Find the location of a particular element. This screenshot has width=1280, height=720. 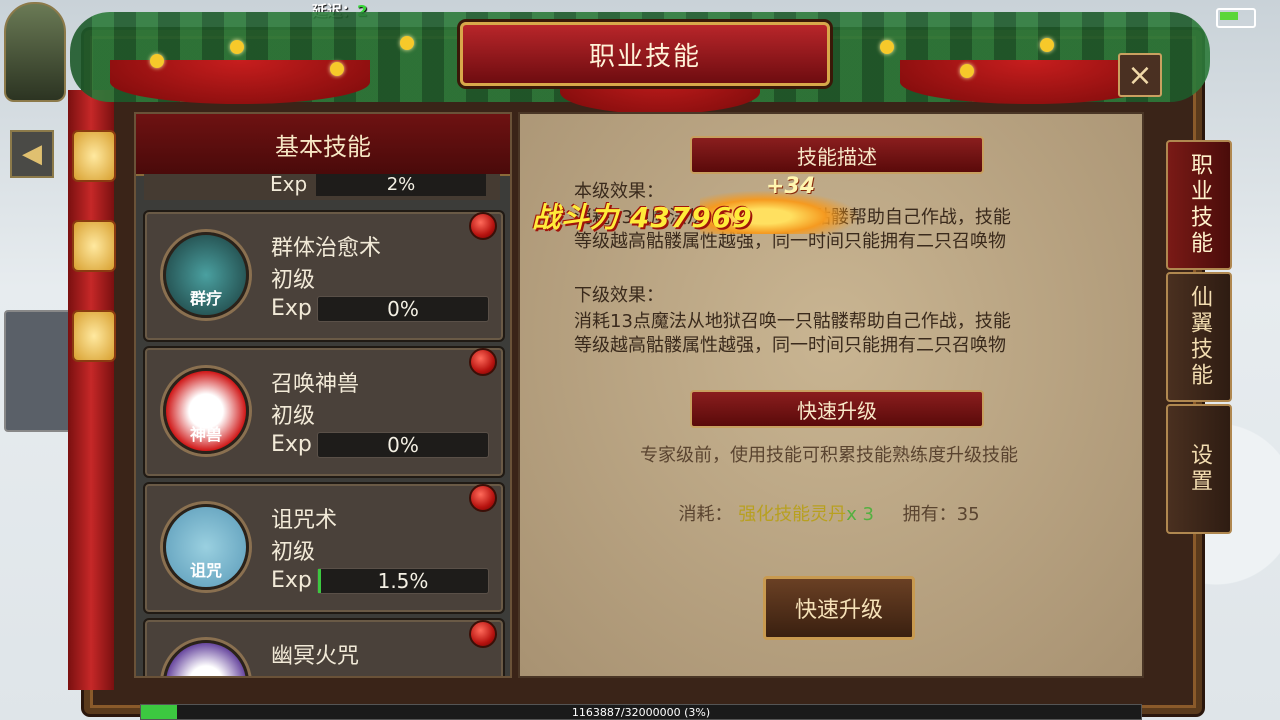

summon-beast-icon: 神兽 is located at coordinates (206, 411).